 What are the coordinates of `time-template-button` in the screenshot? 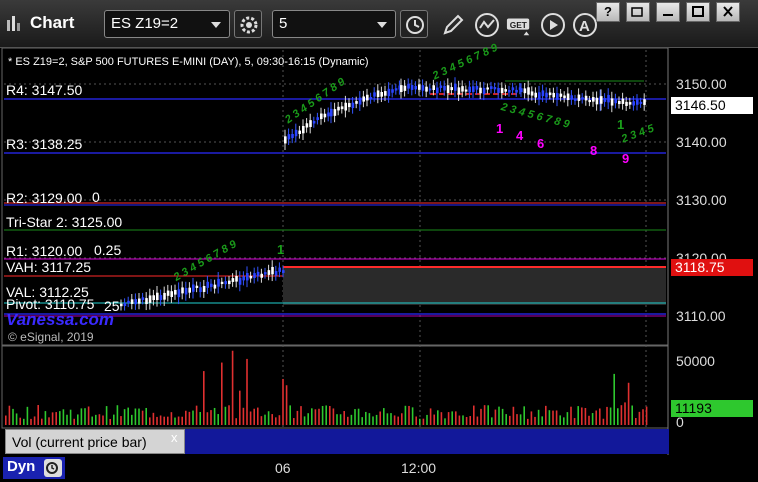 It's located at (414, 24).